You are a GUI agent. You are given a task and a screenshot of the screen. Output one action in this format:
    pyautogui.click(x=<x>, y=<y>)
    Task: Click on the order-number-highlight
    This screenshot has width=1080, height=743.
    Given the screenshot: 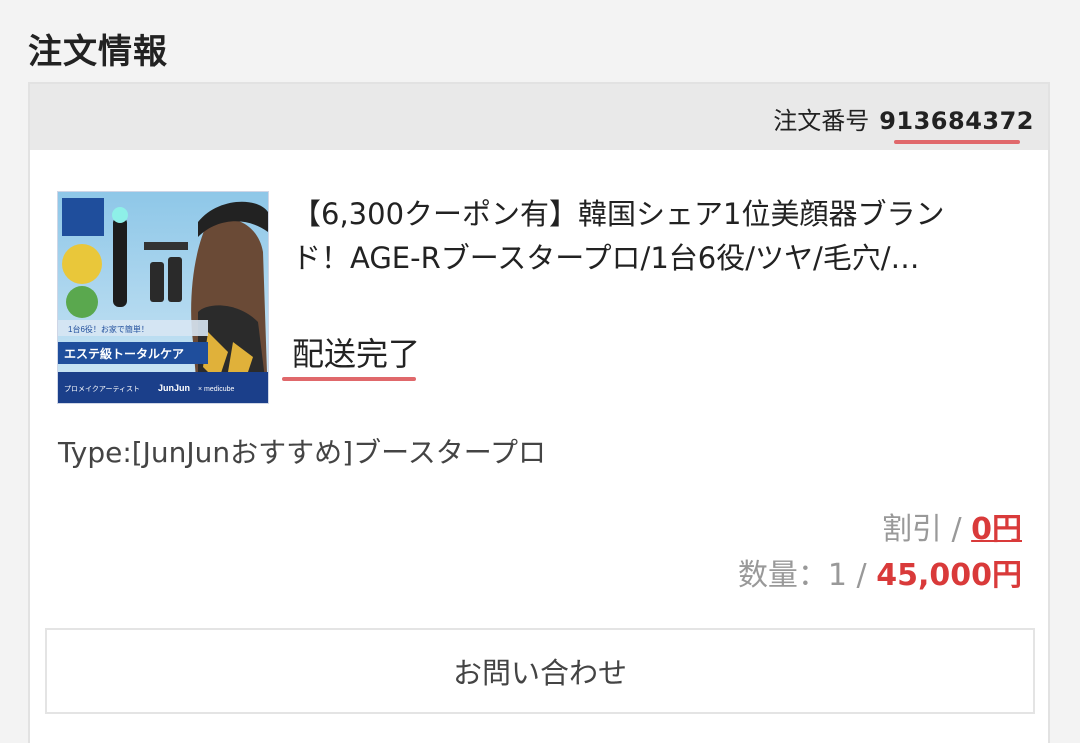 What is the action you would take?
    pyautogui.click(x=957, y=142)
    